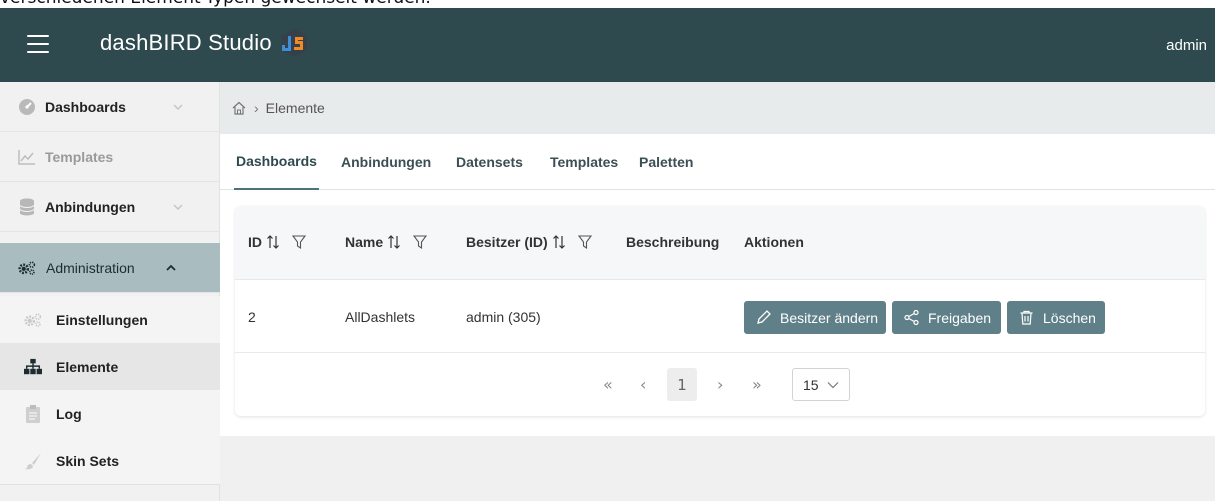  What do you see at coordinates (643, 384) in the screenshot?
I see `previous-page-button: ‹` at bounding box center [643, 384].